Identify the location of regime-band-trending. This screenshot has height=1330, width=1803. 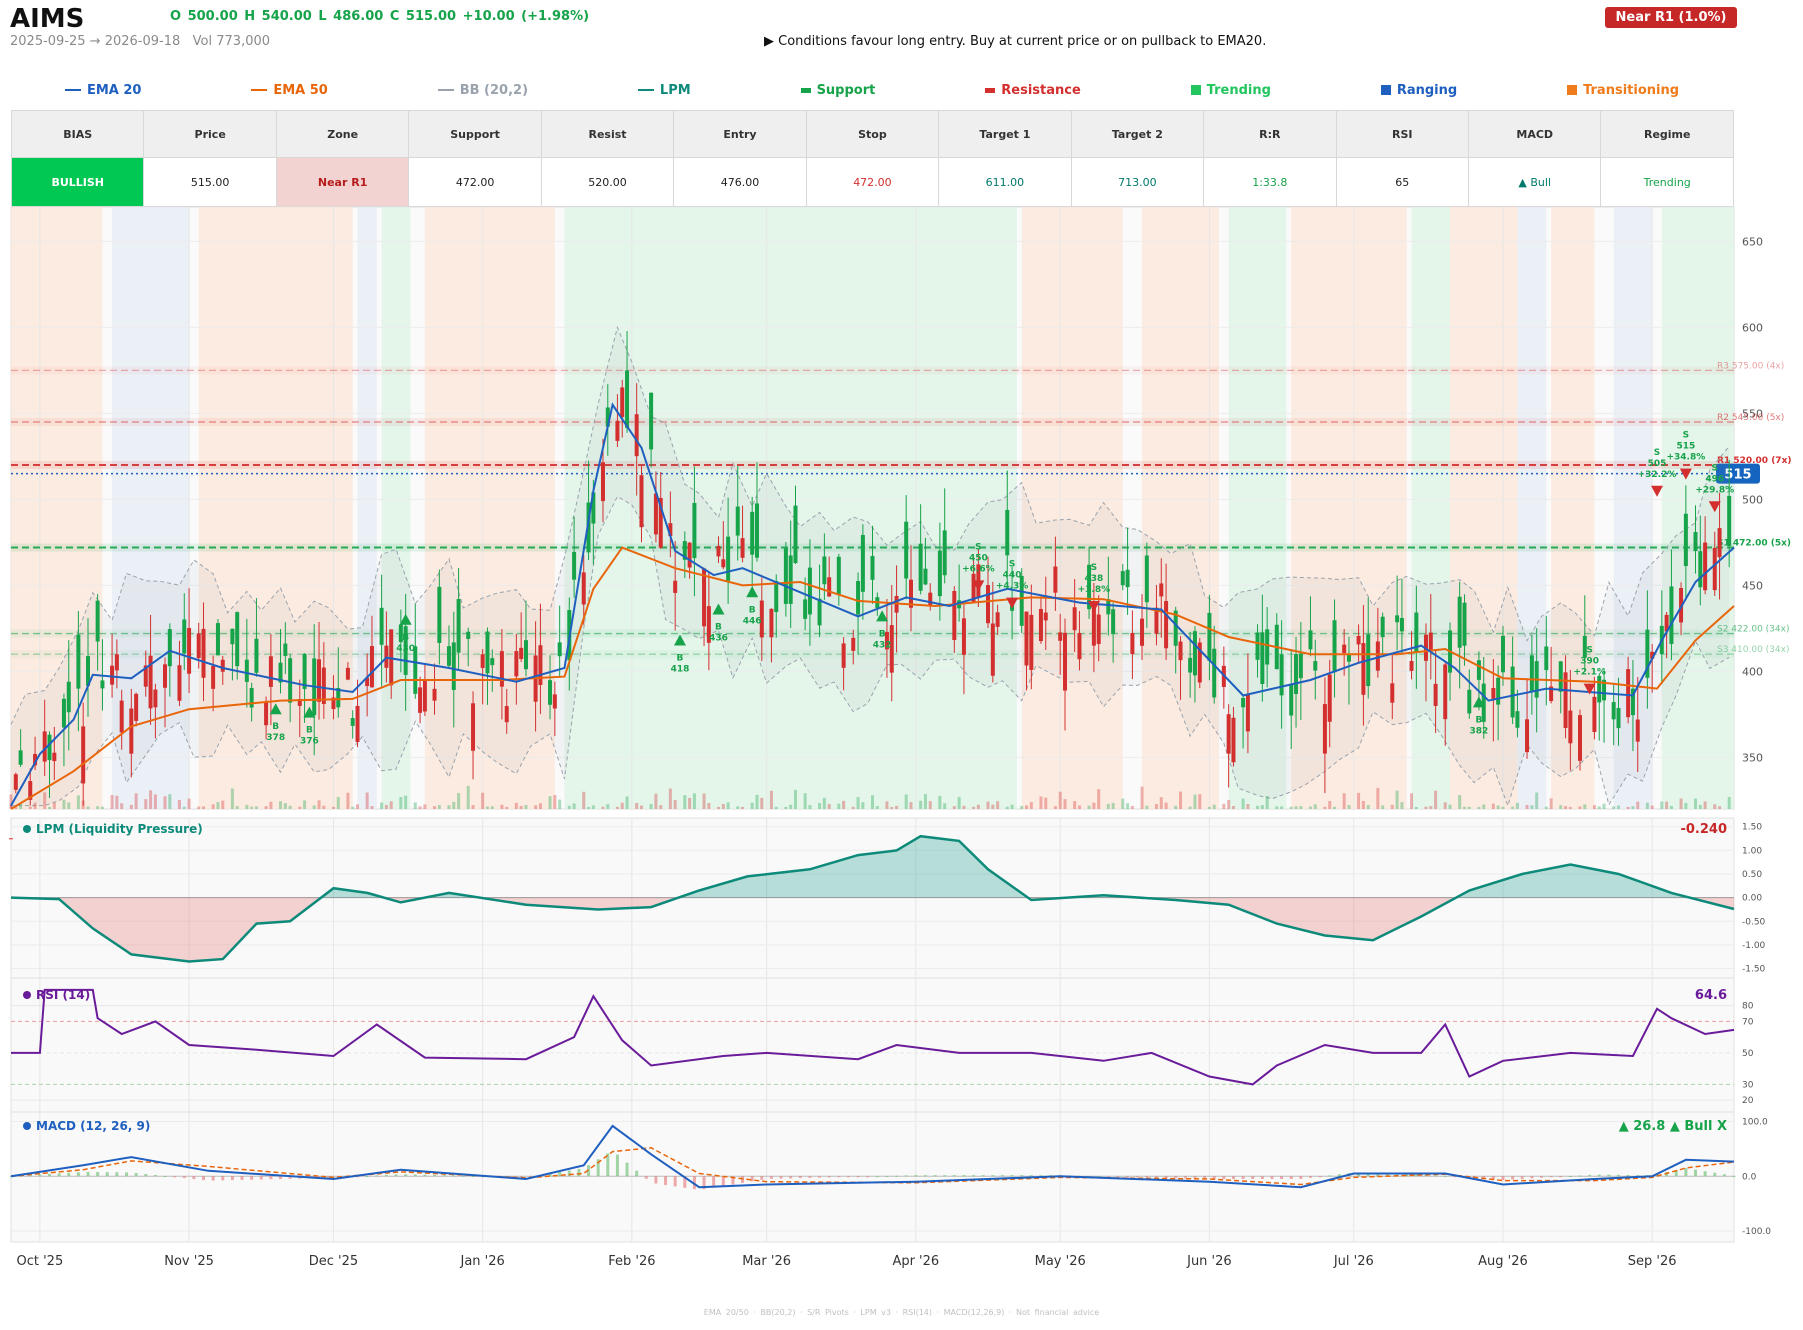
(884, 508).